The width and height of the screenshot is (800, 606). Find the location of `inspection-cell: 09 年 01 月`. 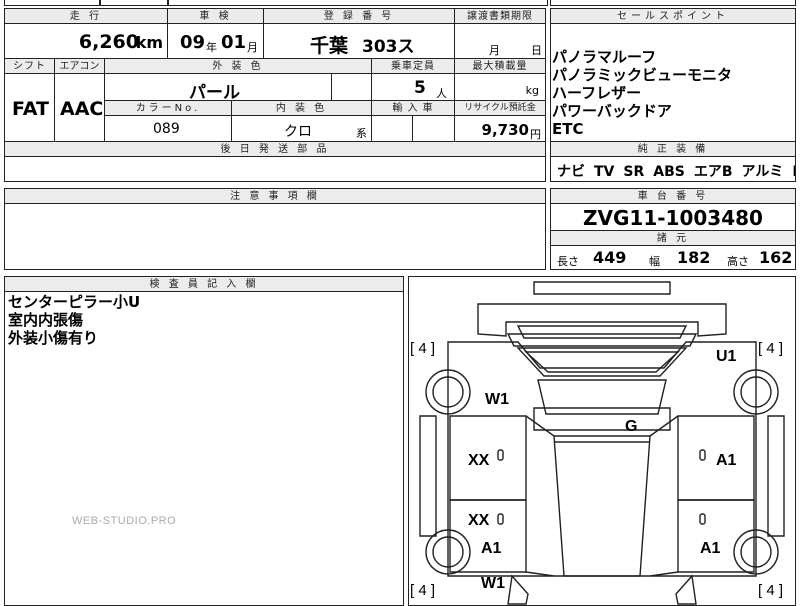

inspection-cell: 09 年 01 月 is located at coordinates (215, 41).